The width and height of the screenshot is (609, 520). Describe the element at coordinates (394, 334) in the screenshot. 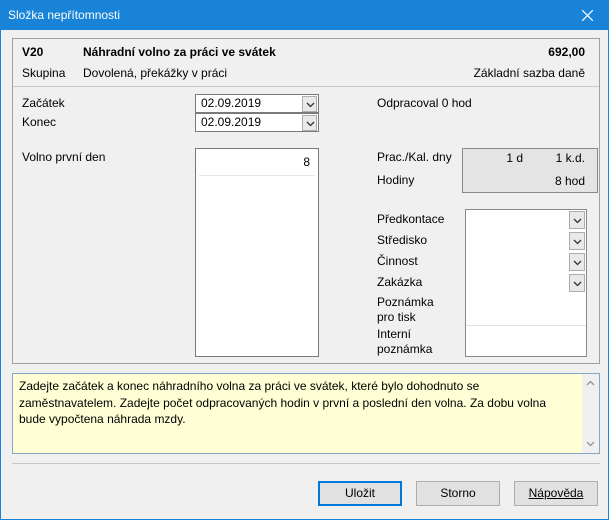

I see `internal-note-label-1: Interní` at that location.